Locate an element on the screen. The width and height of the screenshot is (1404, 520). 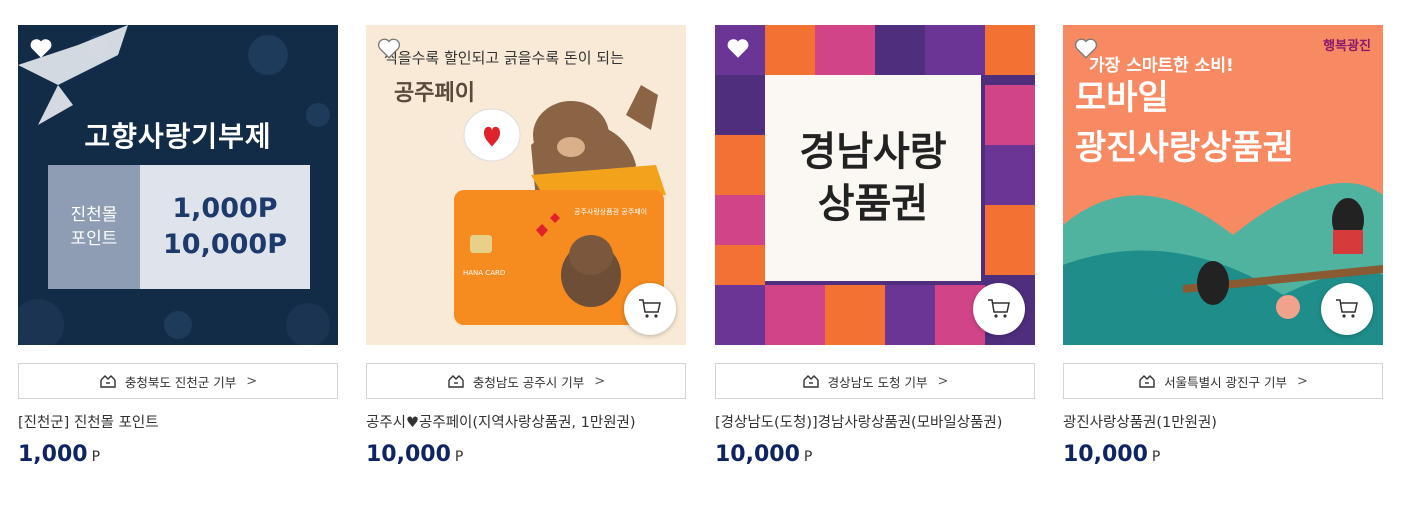
ticket-left: 진천몰 포인트 is located at coordinates (94, 227).